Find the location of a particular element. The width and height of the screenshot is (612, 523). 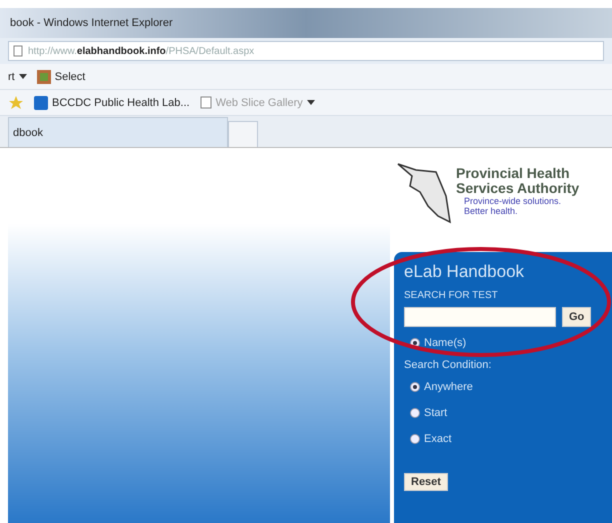

window-title: book - Windows Internet Explorer is located at coordinates (91, 23).